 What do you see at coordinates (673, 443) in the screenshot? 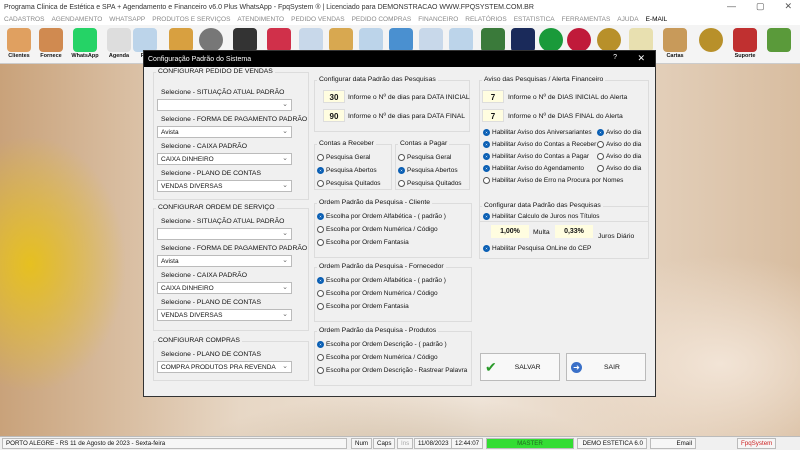
I see `status-email: Email` at bounding box center [673, 443].